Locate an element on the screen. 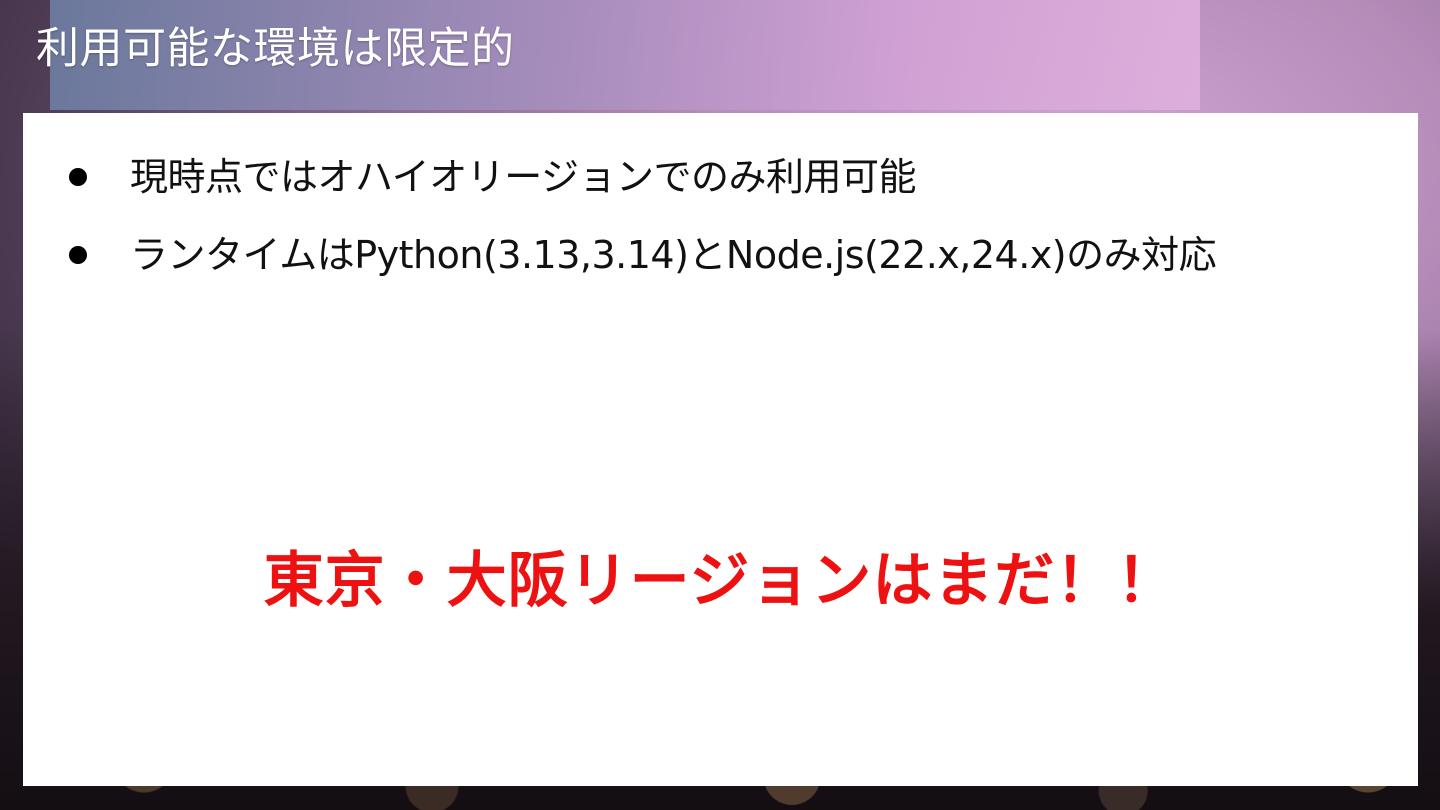  highlight-callout: 東京・大阪リージョンはまだ！！ is located at coordinates (720, 581).